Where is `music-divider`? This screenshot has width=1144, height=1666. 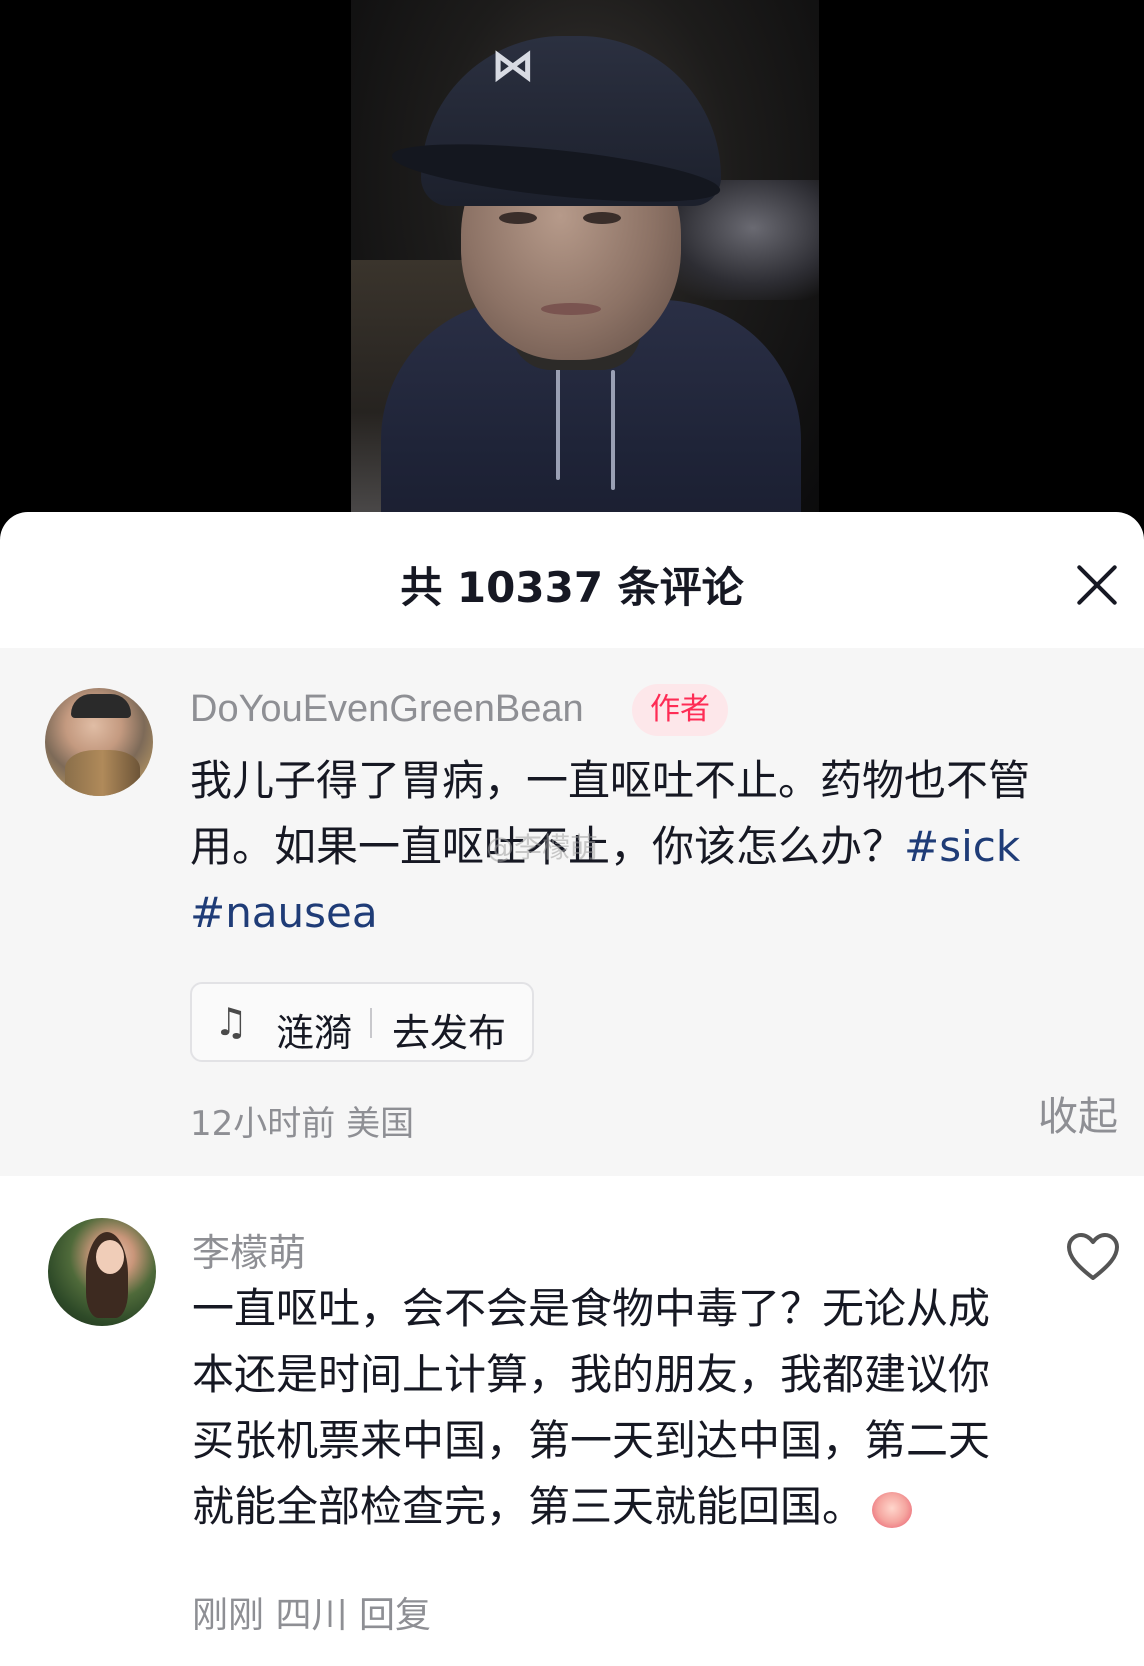 music-divider is located at coordinates (371, 1023).